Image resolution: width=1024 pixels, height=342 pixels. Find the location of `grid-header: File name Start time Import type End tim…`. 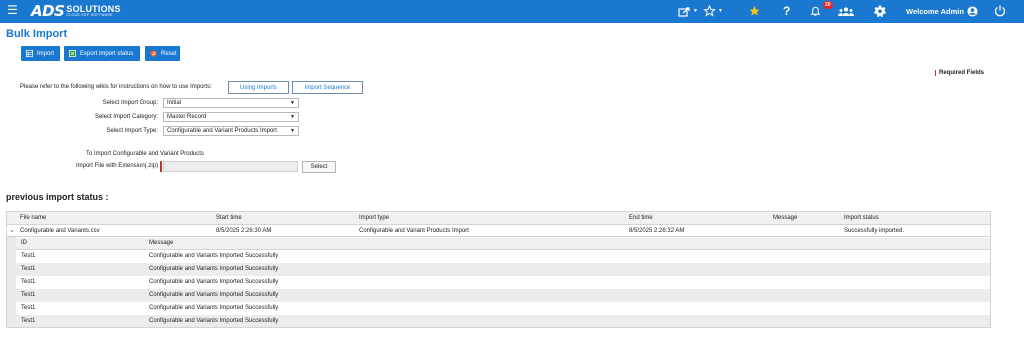

grid-header: File name Start time Import type End tim… is located at coordinates (498, 218).